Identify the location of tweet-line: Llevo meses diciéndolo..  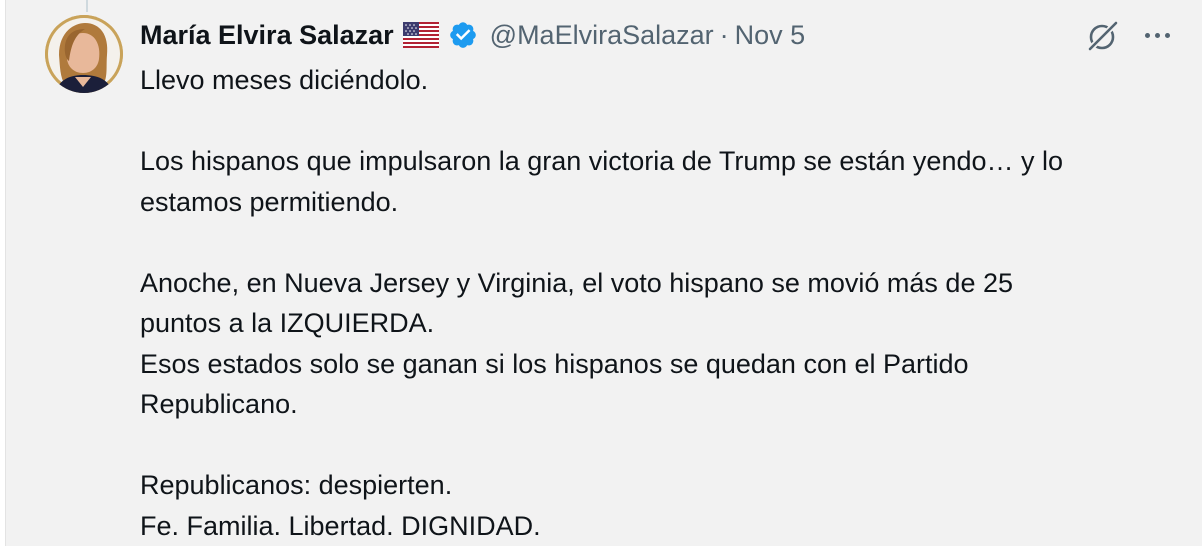
(284, 80).